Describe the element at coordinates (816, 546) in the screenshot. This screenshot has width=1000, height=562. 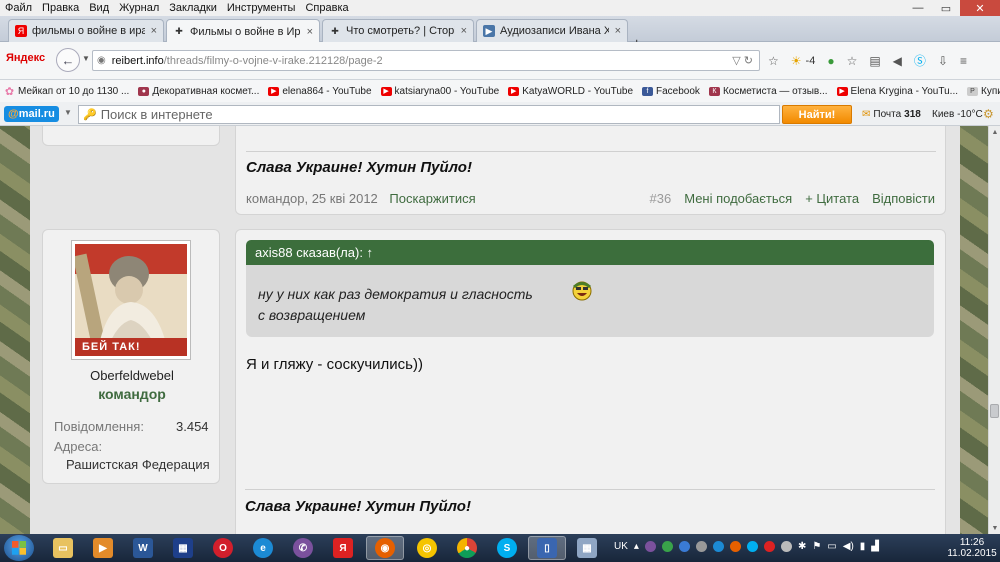
I see `flag-icon: ⚑` at that location.